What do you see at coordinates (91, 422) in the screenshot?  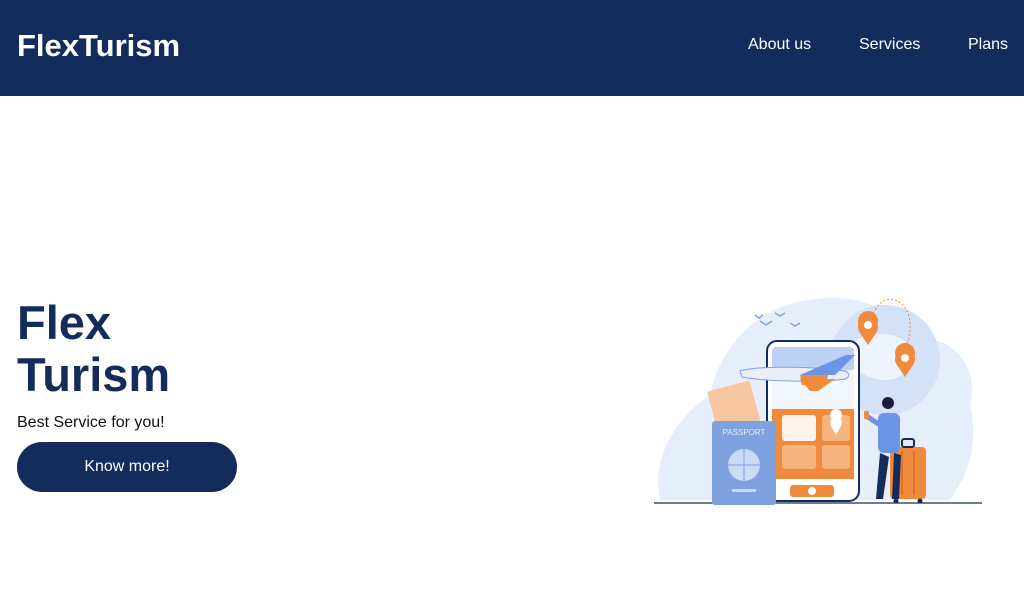 I see `hero-subtitle: Best Service for you!` at bounding box center [91, 422].